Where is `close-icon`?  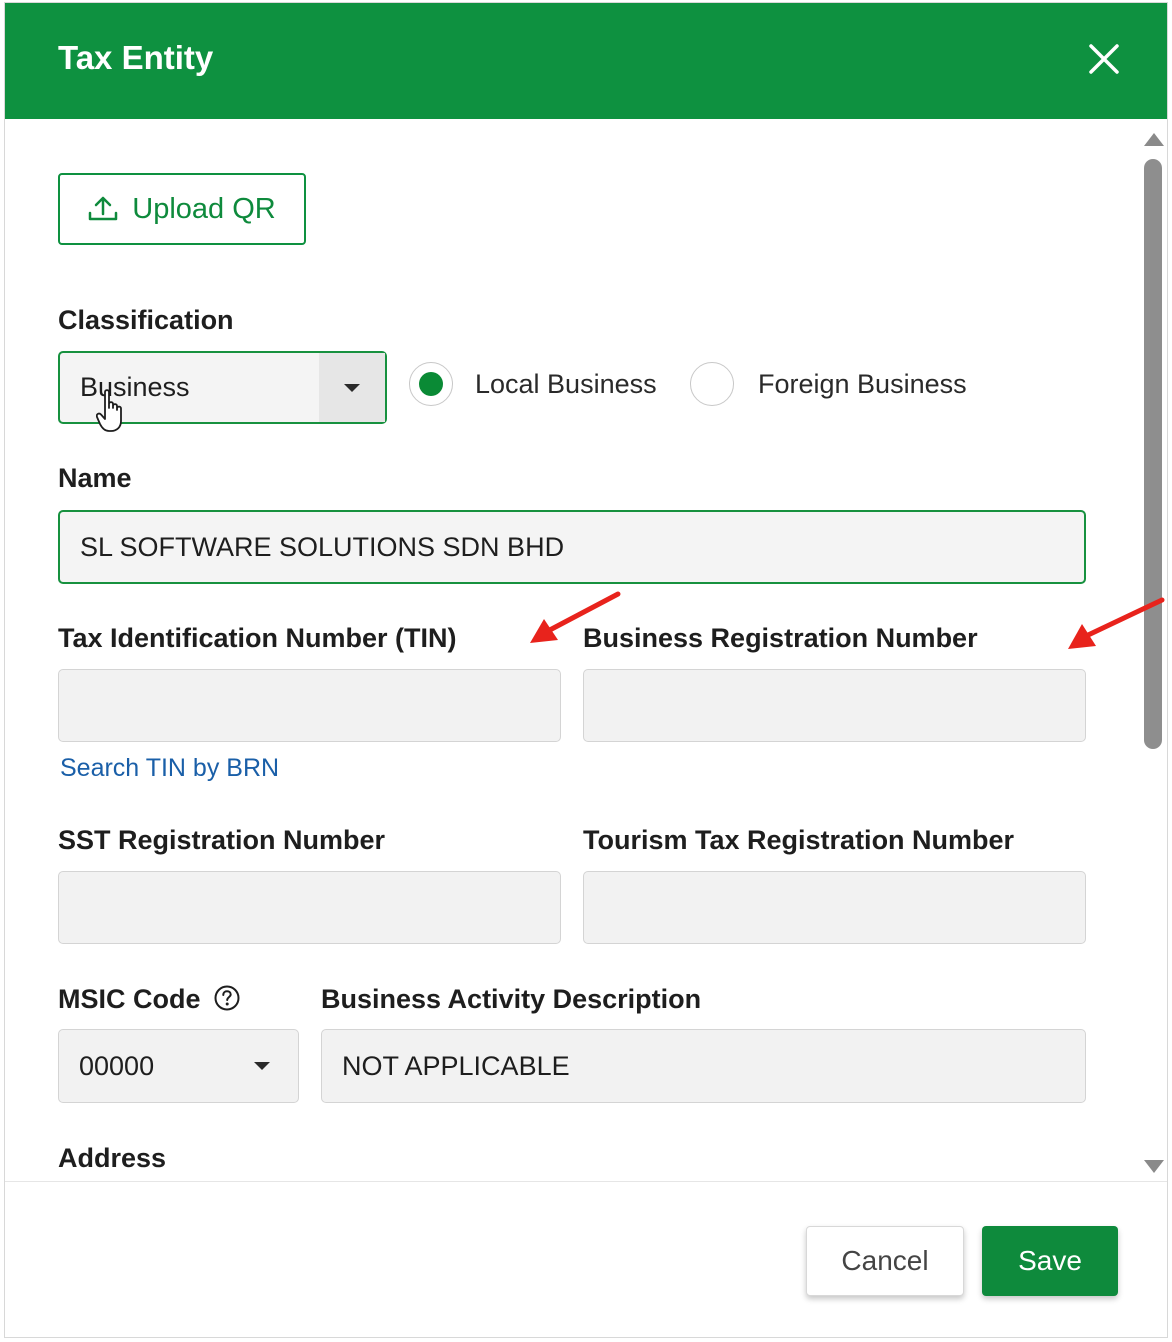 close-icon is located at coordinates (1104, 59).